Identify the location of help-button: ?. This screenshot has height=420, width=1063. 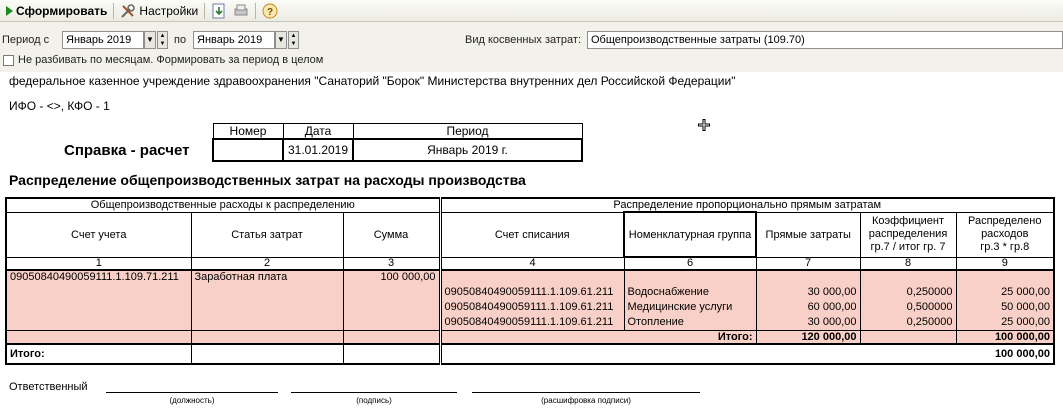
(270, 11).